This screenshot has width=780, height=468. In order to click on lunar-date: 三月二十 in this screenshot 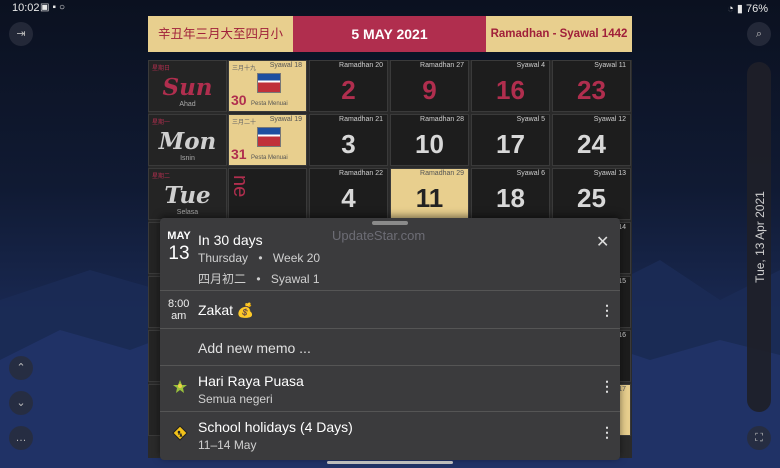, I will do `click(244, 123)`.